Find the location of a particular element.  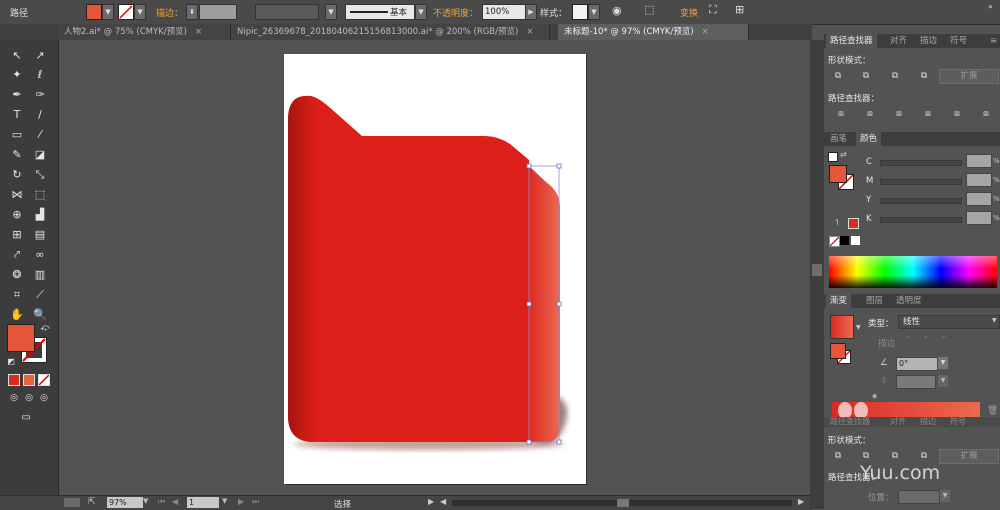

vertical-scrollbar is located at coordinates (817, 274).